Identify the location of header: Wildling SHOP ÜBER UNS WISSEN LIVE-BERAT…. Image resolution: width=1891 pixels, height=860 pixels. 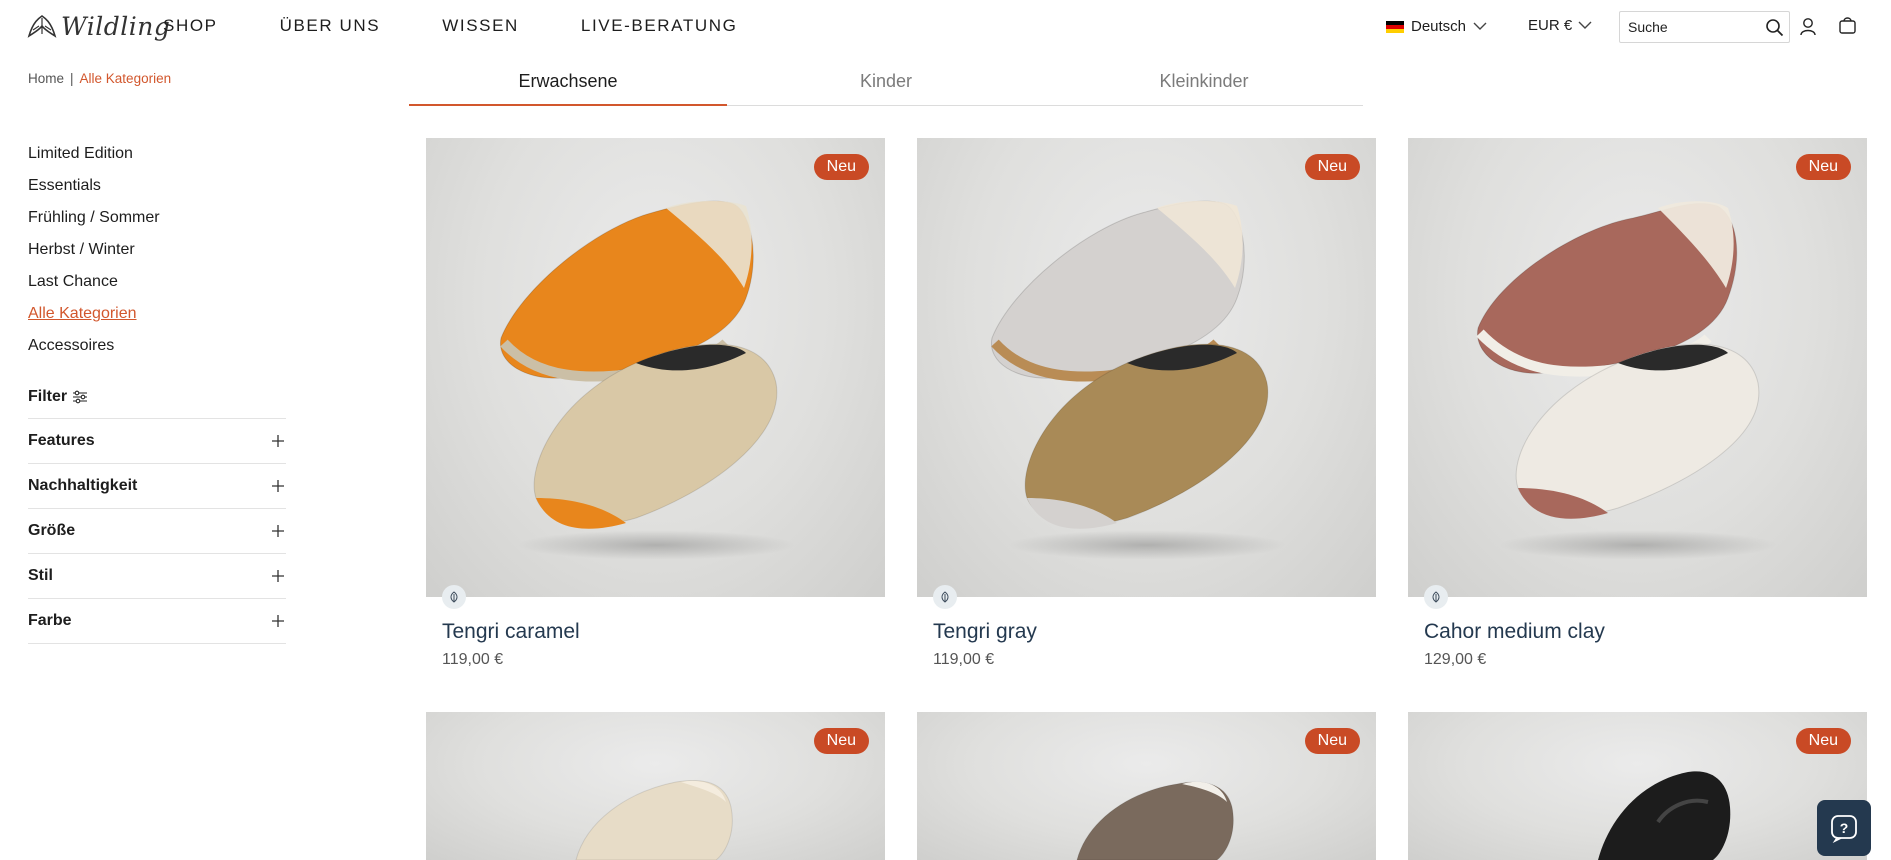
(945, 26).